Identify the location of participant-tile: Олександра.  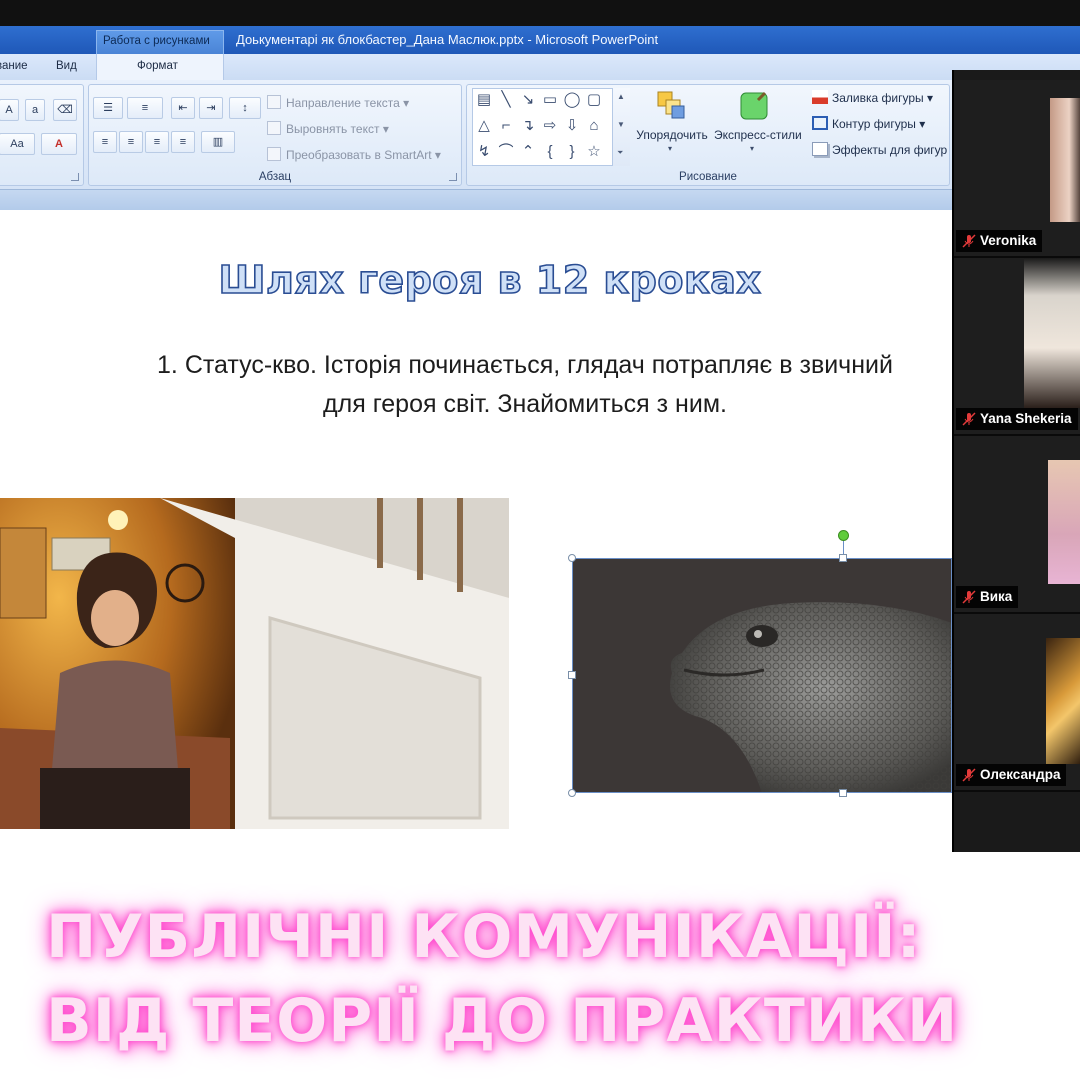
(1017, 703).